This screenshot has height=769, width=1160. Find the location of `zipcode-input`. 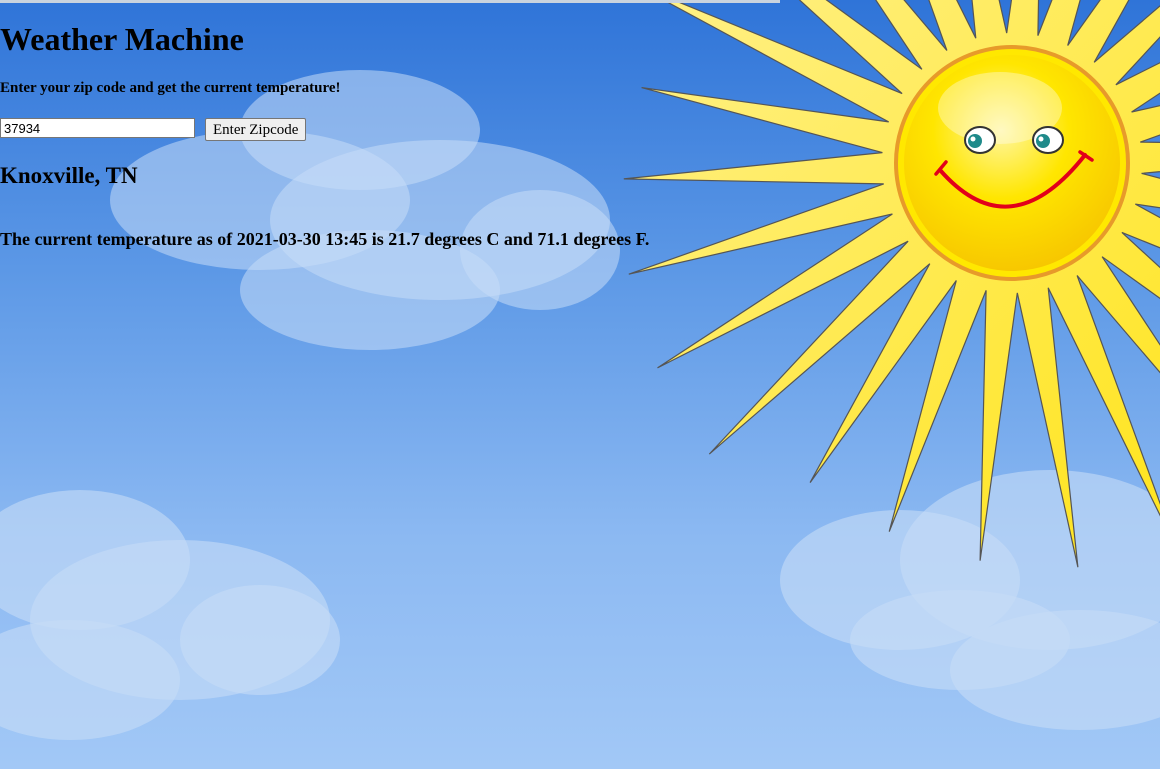

zipcode-input is located at coordinates (97, 128).